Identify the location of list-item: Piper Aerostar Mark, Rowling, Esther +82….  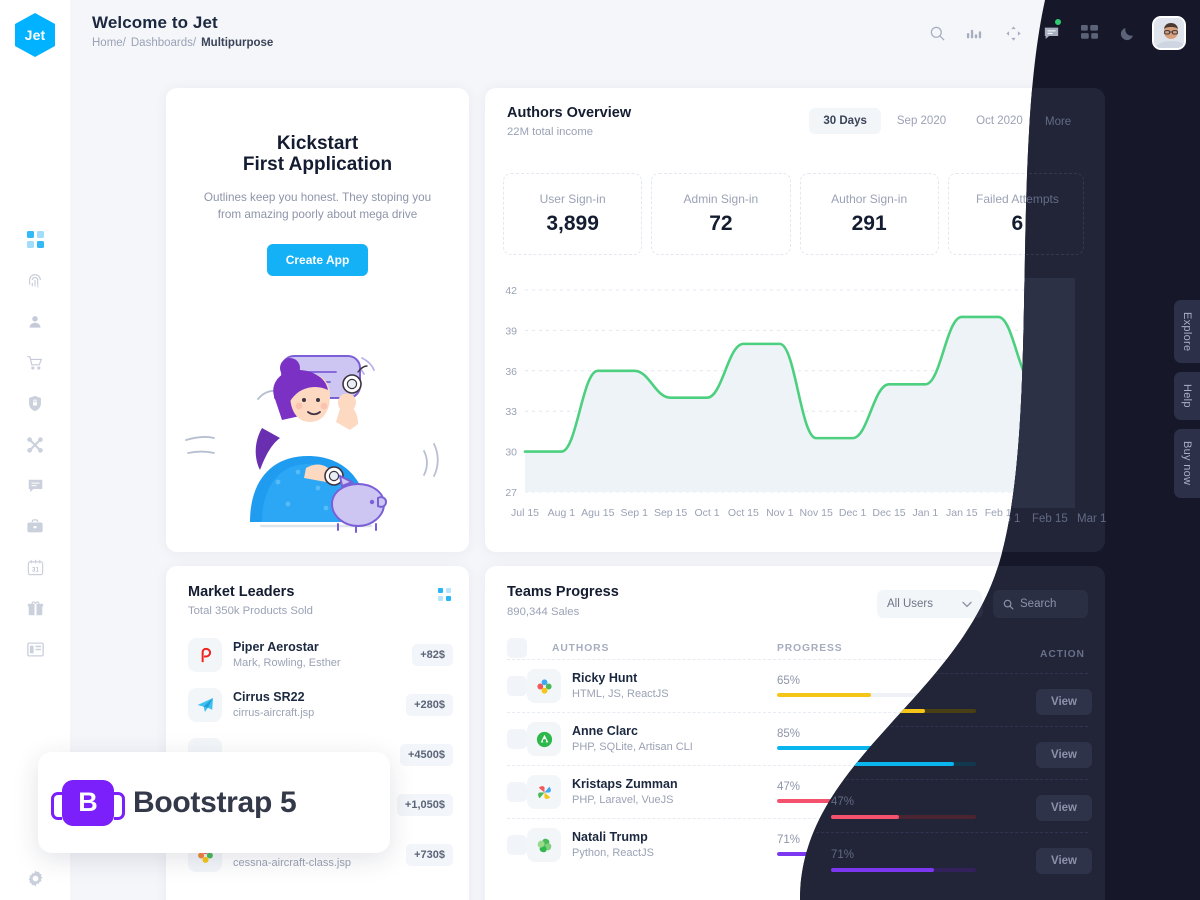
(320, 655).